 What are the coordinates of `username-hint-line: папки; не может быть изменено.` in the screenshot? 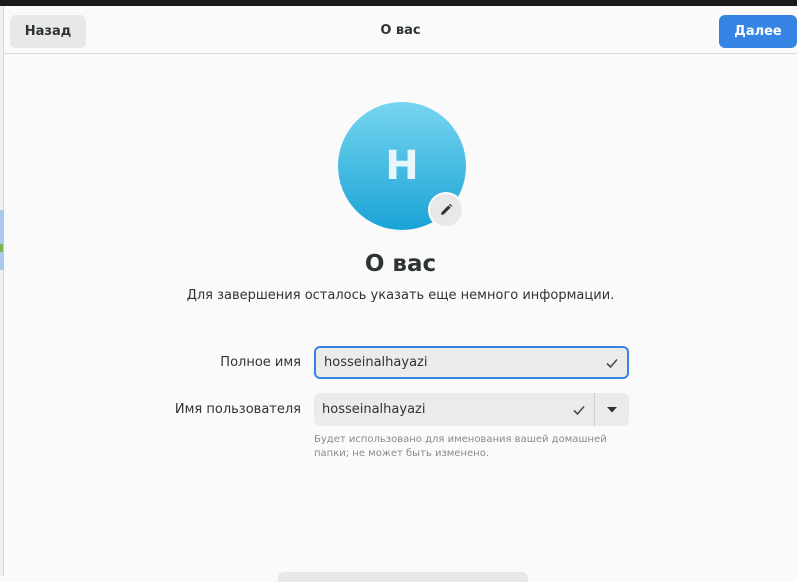 It's located at (401, 453).